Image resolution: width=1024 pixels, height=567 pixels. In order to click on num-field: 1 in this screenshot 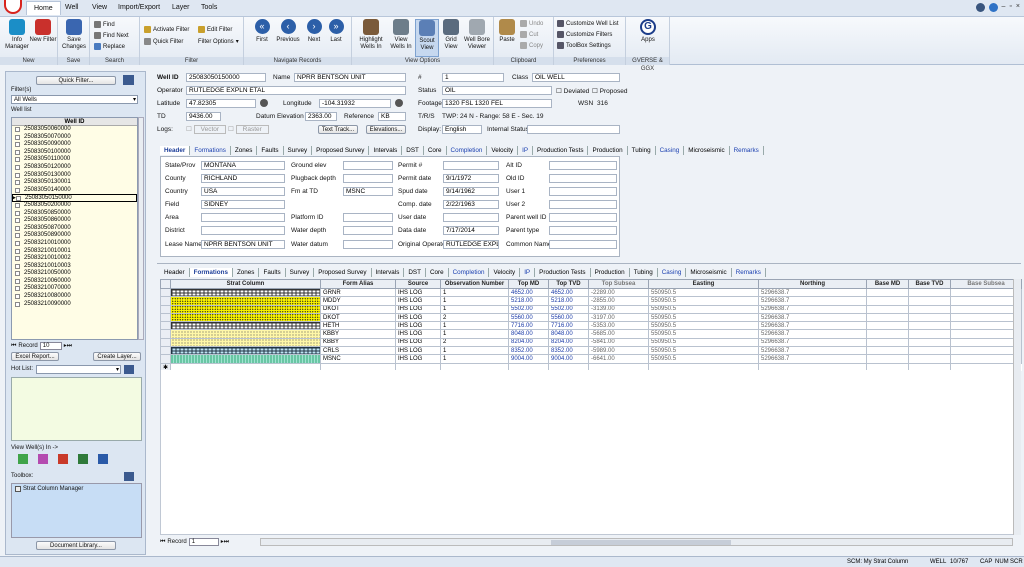, I will do `click(473, 77)`.